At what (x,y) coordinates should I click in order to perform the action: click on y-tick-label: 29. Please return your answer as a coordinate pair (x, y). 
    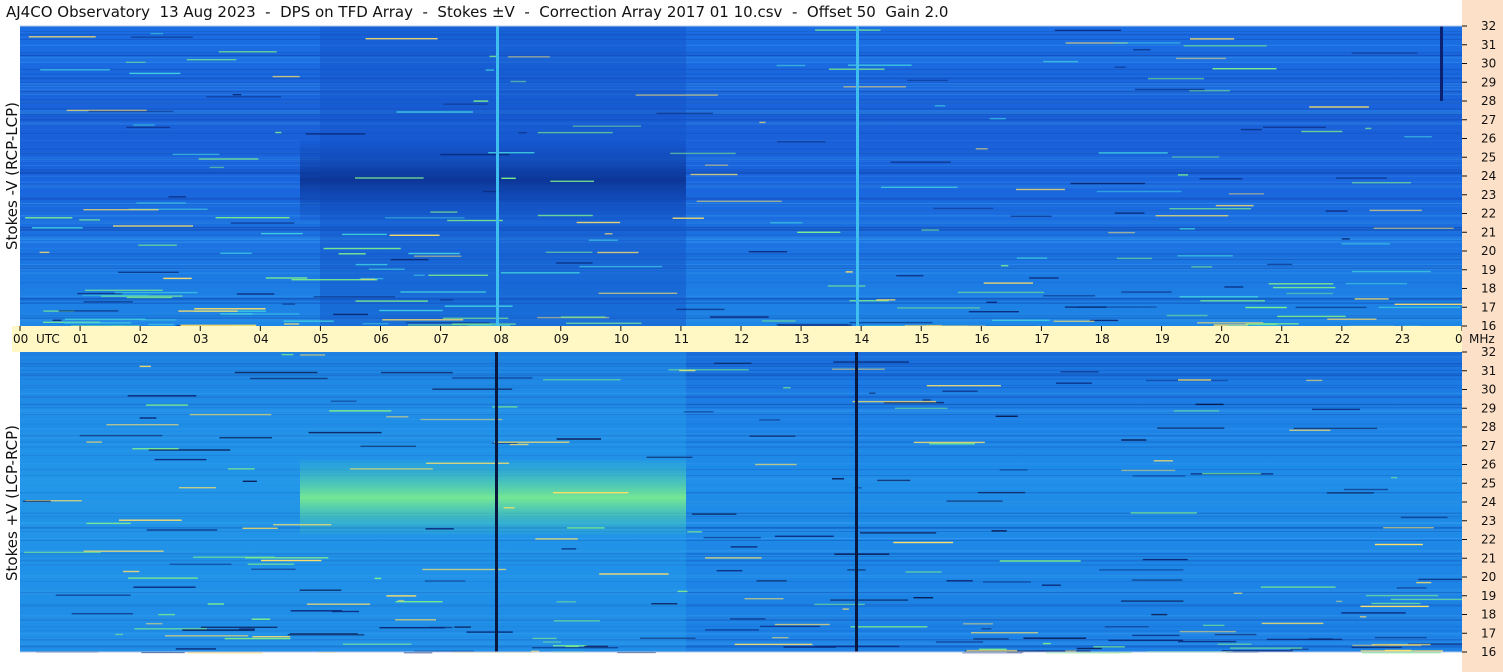
    Looking at the image, I should click on (1488, 82).